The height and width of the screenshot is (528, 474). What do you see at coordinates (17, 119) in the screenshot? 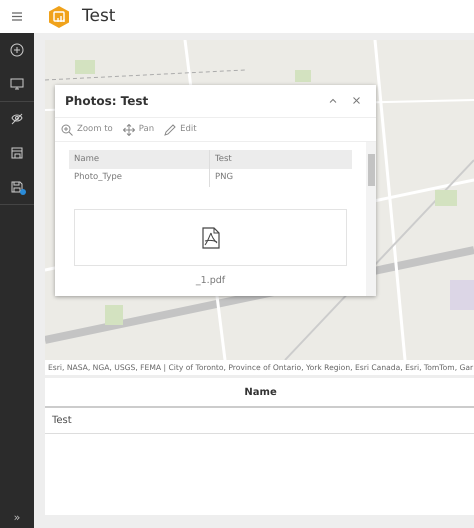
I see `hidden-eye-icon` at bounding box center [17, 119].